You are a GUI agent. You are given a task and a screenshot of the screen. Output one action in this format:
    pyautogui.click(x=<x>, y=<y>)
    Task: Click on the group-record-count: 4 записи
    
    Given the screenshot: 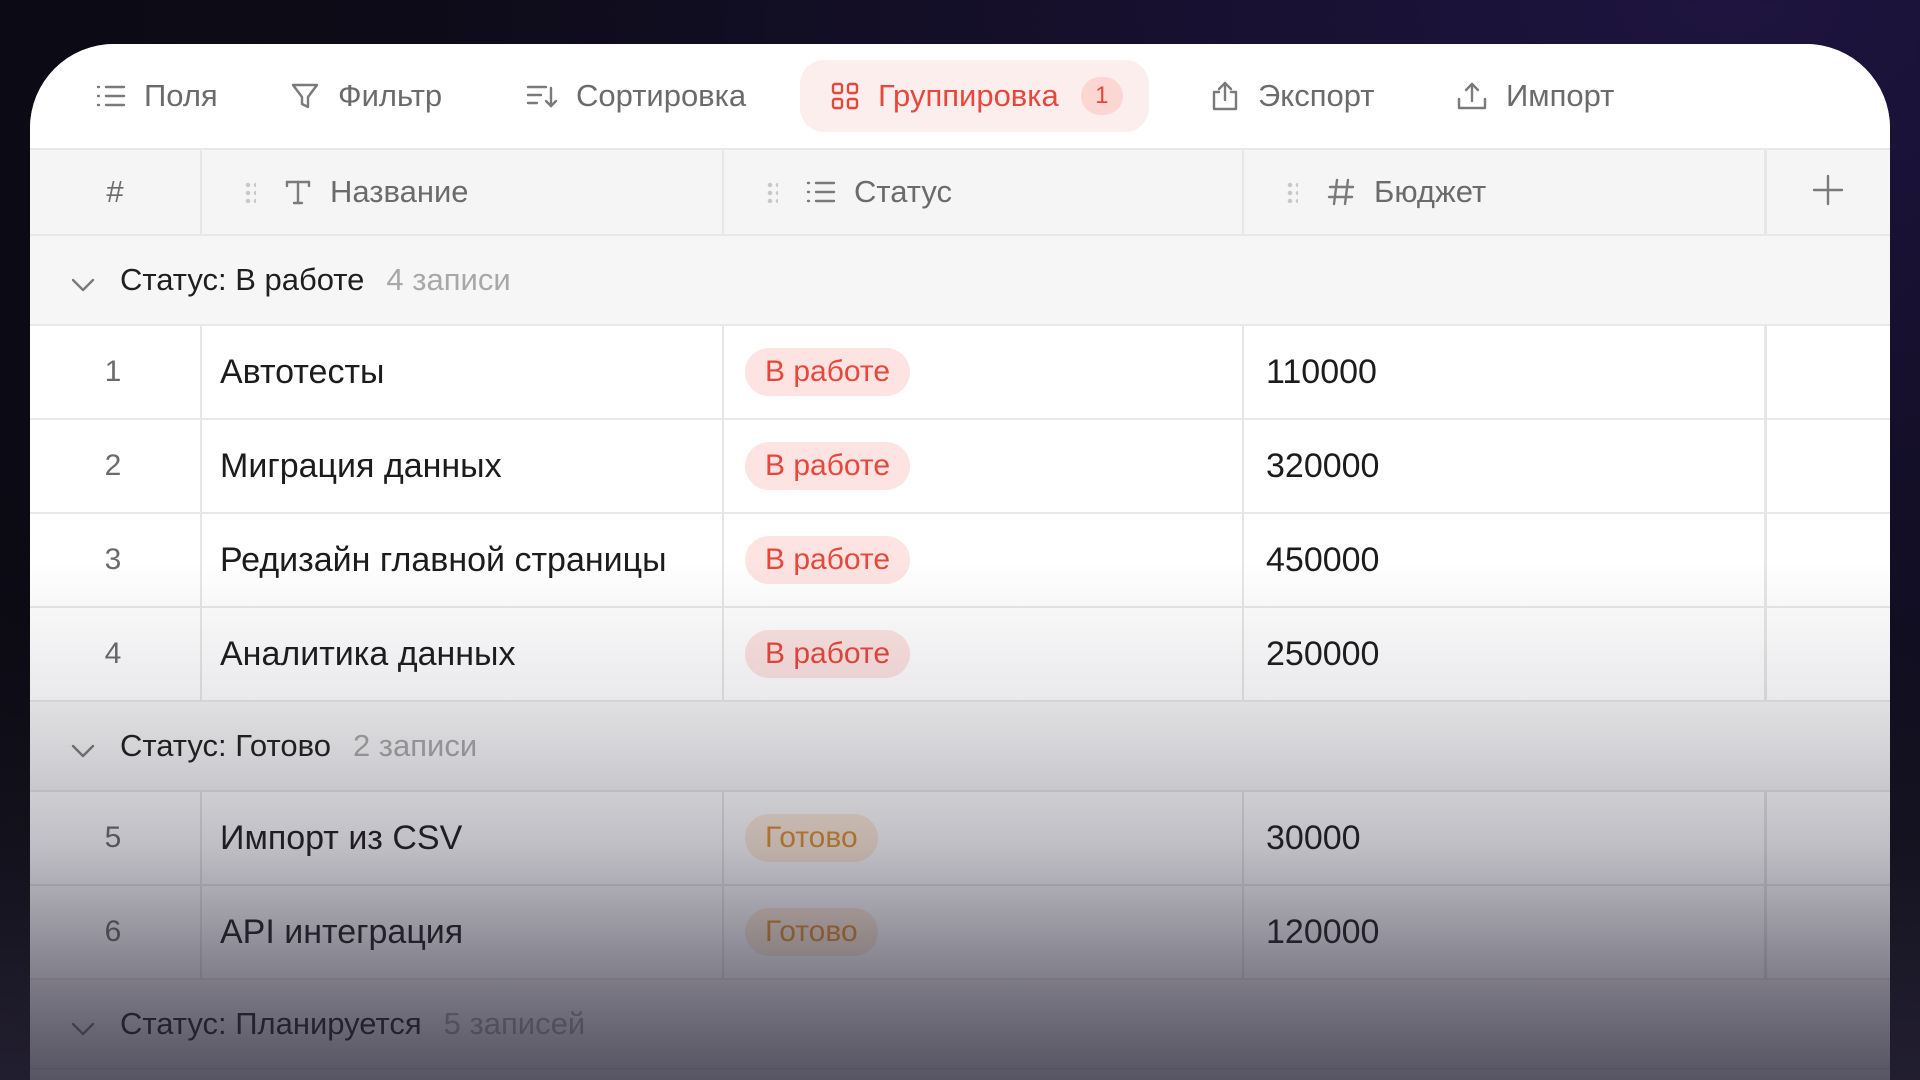 What is the action you would take?
    pyautogui.click(x=448, y=279)
    